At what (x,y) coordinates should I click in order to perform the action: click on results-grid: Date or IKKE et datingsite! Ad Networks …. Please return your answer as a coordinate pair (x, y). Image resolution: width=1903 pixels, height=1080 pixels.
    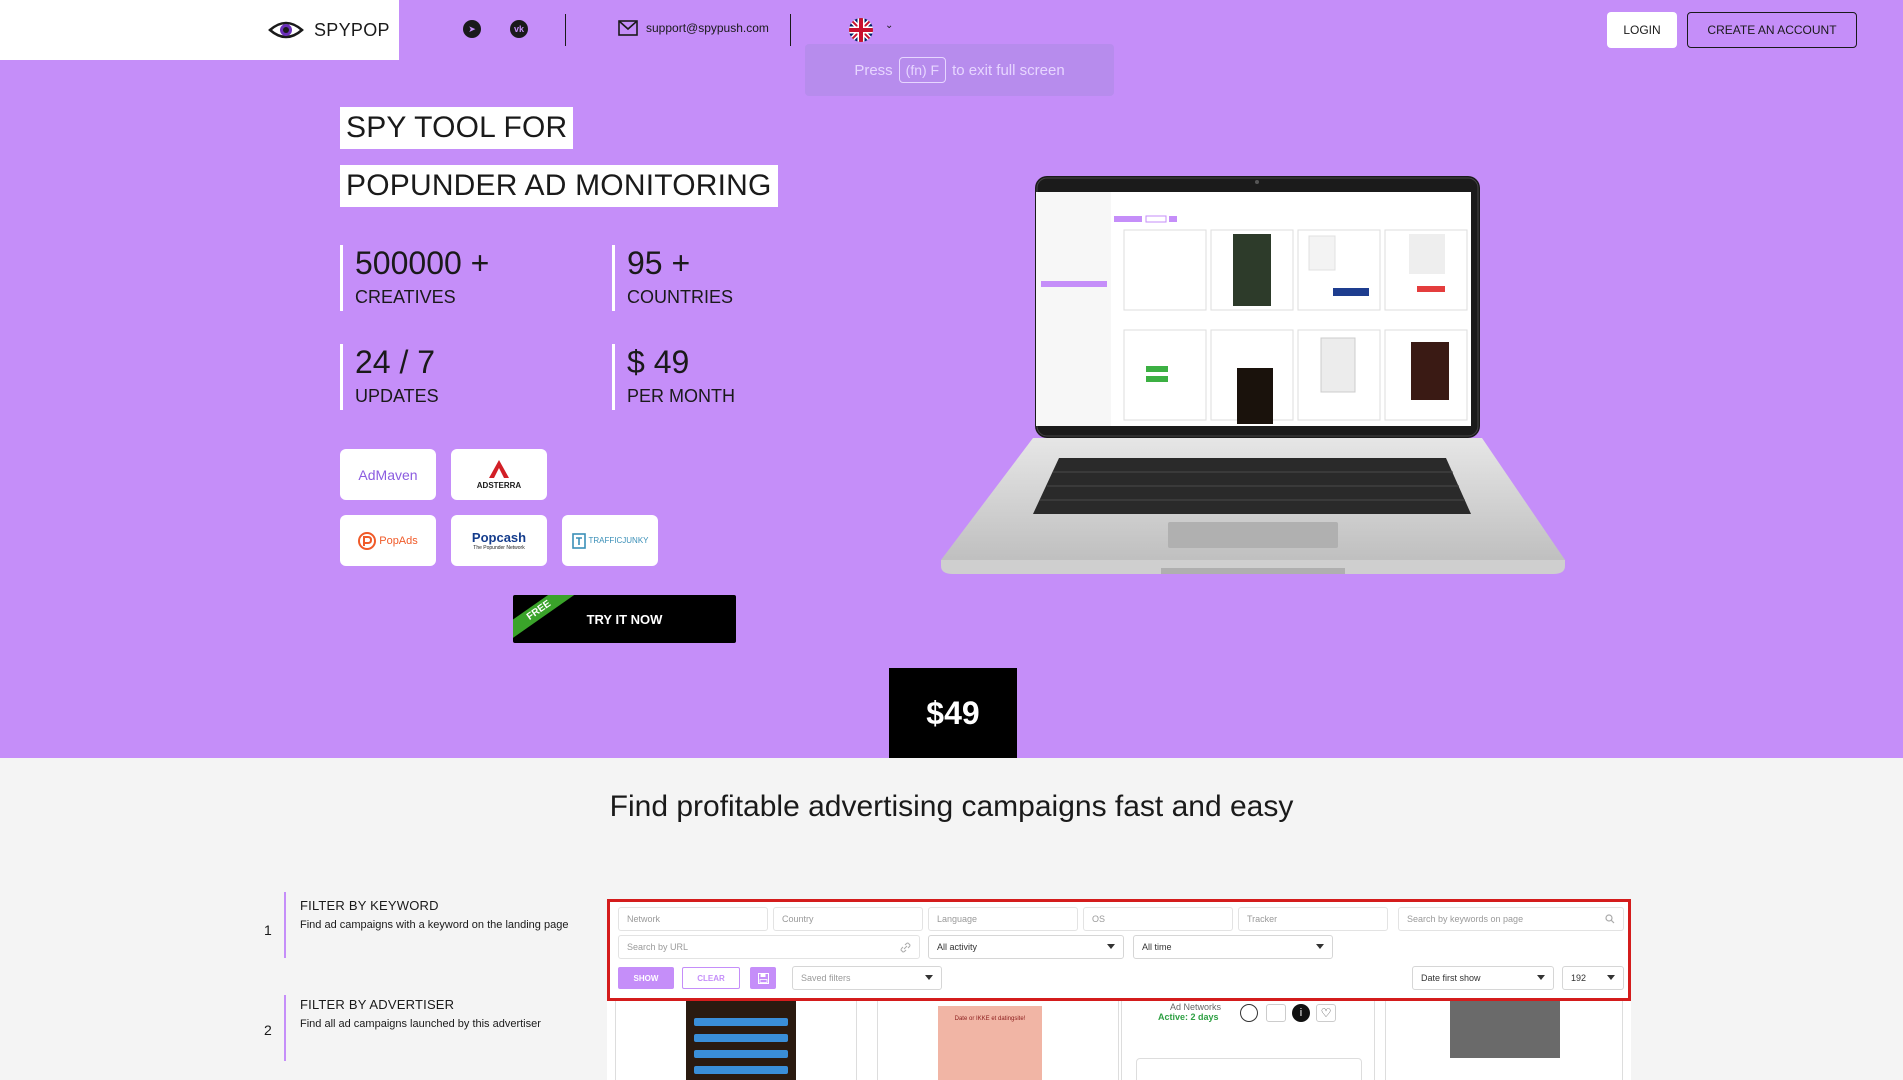
    Looking at the image, I should click on (1119, 1040).